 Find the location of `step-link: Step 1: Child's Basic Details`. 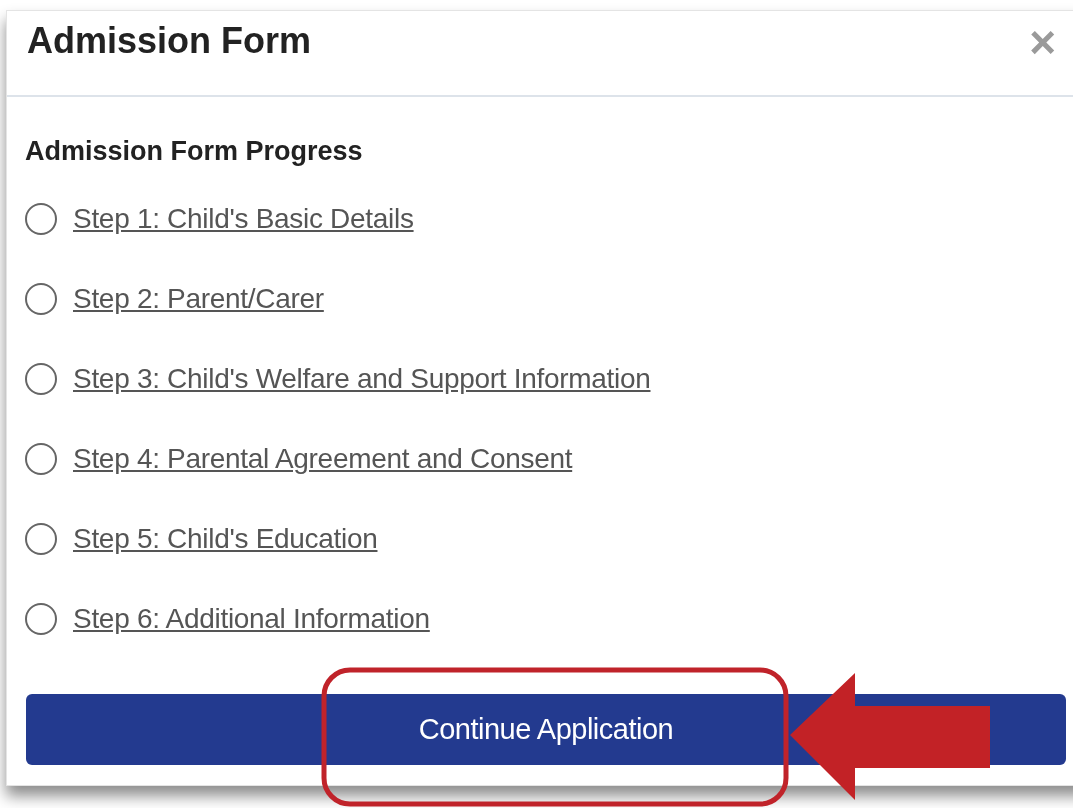

step-link: Step 1: Child's Basic Details is located at coordinates (243, 219).